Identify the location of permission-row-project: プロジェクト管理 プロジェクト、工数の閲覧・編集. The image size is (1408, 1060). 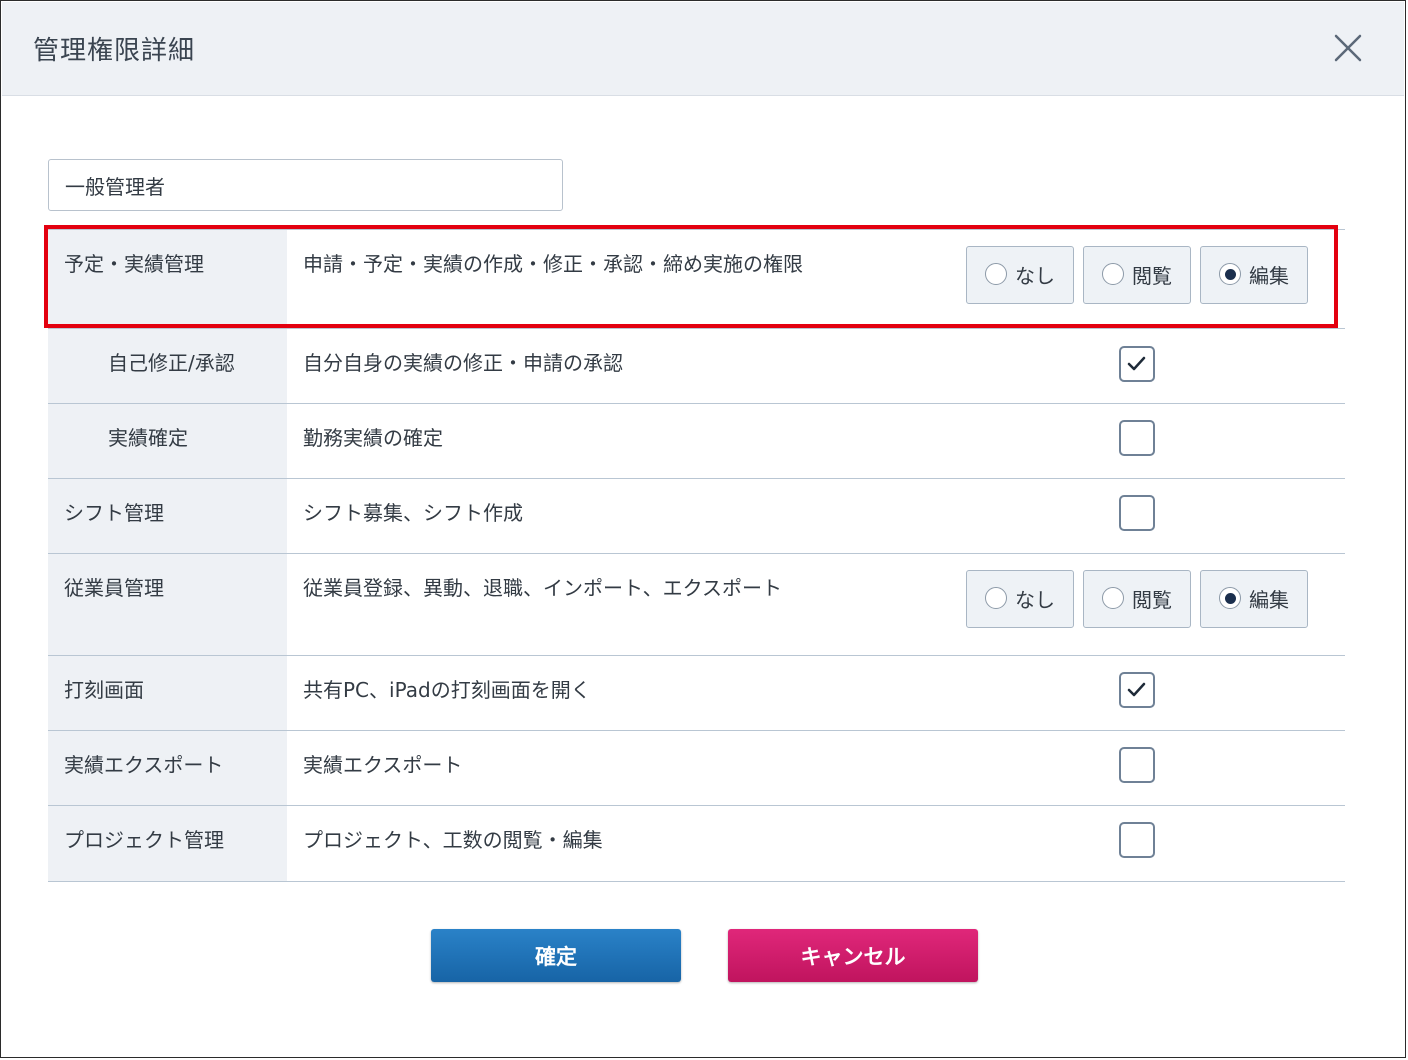
(696, 844).